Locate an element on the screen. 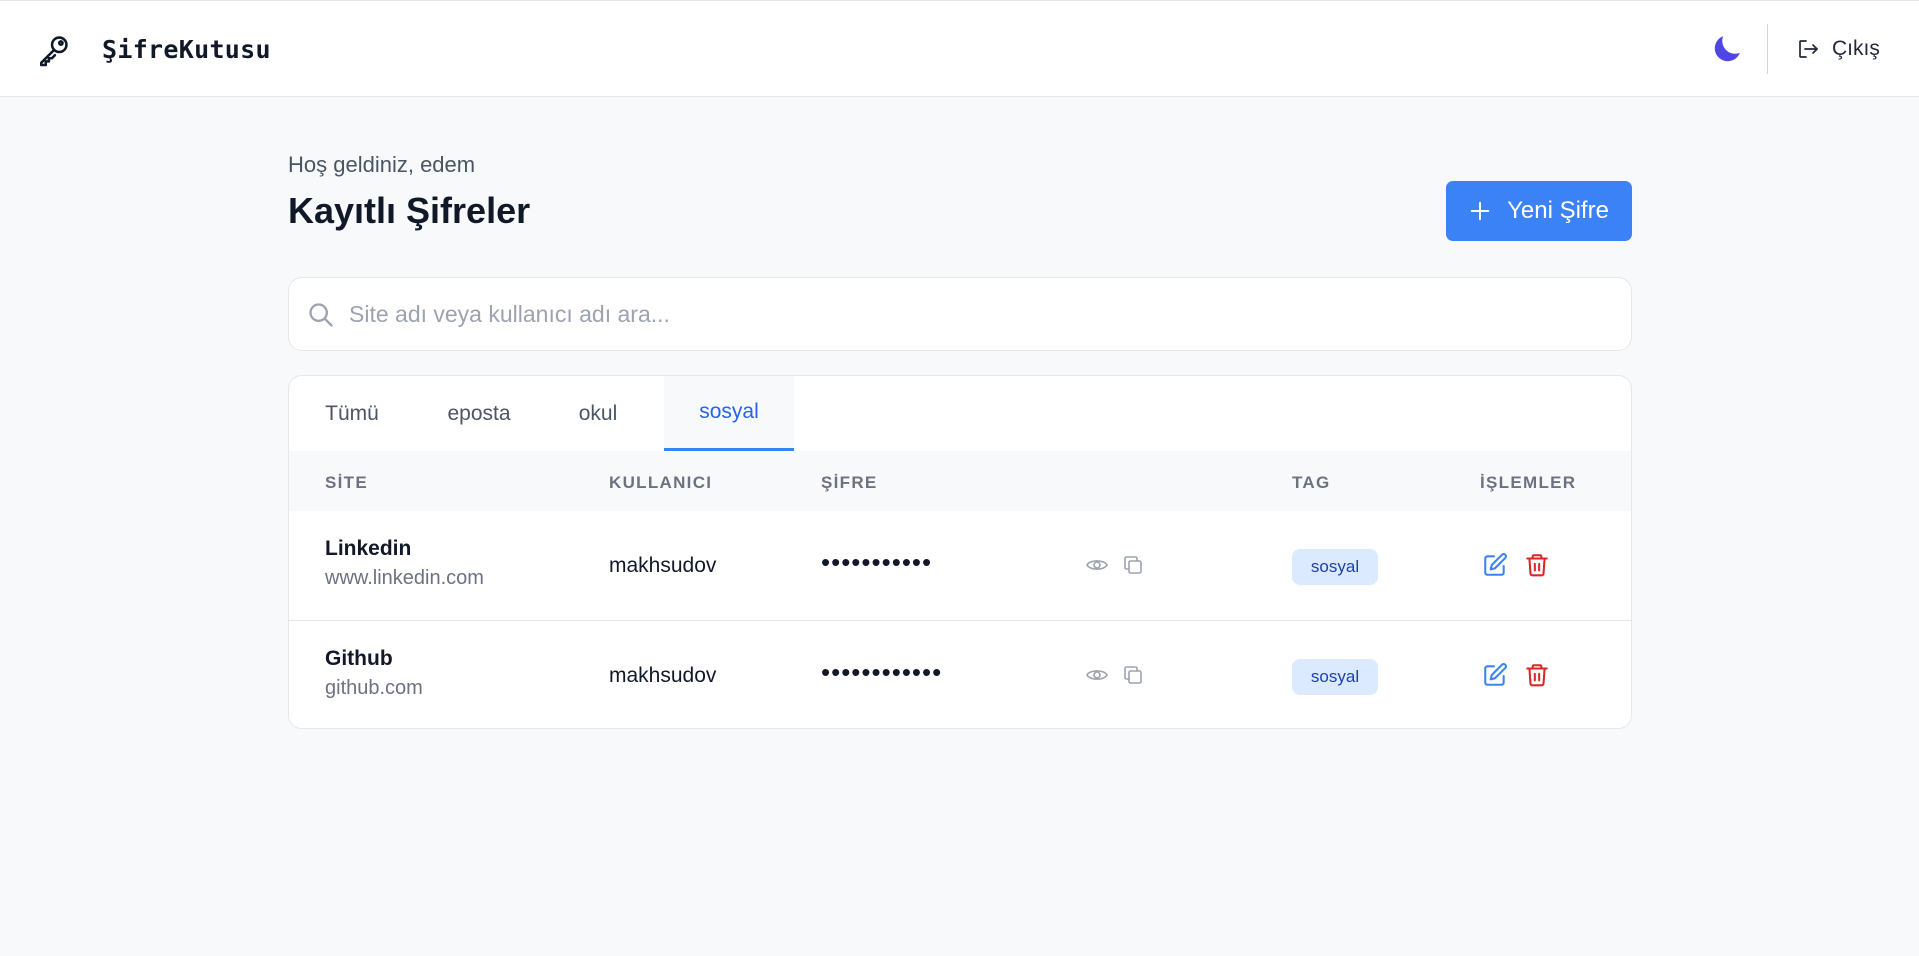  column-header-actions: İŞLEMLER is located at coordinates (1528, 482).